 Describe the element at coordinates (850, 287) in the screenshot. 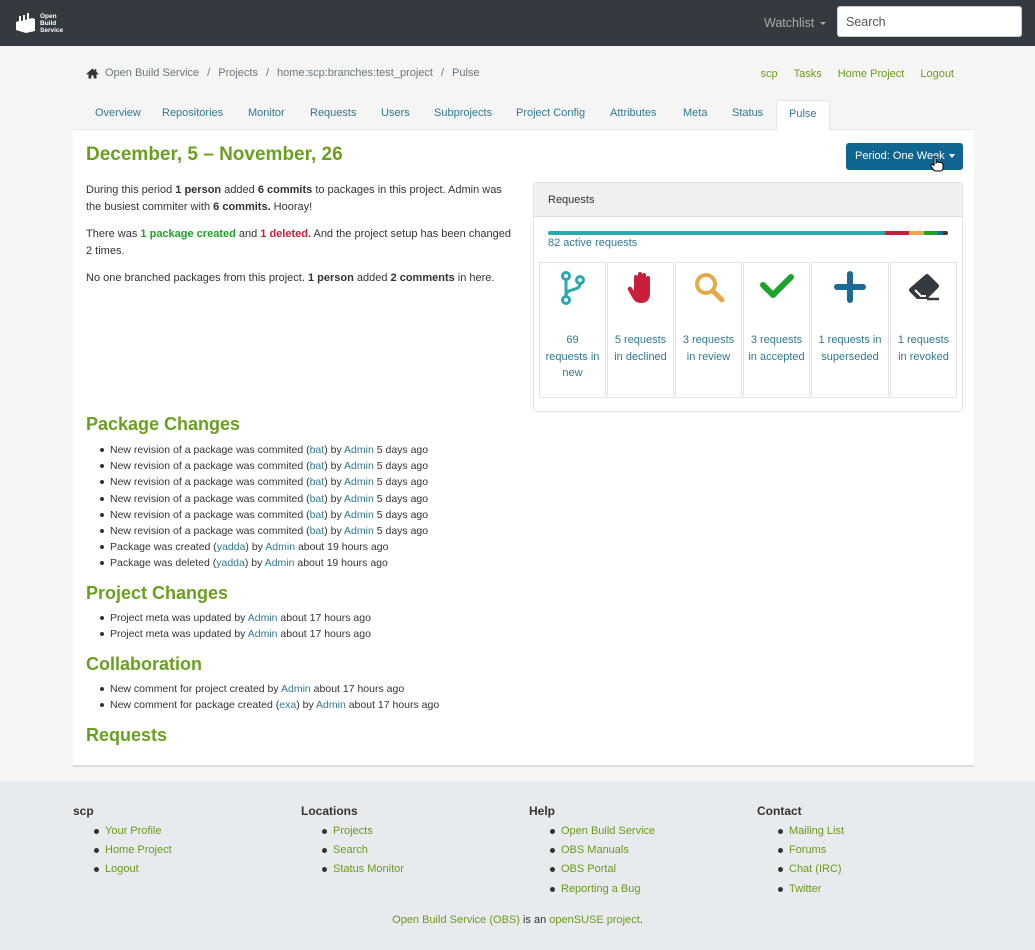

I see `plus-icon` at that location.